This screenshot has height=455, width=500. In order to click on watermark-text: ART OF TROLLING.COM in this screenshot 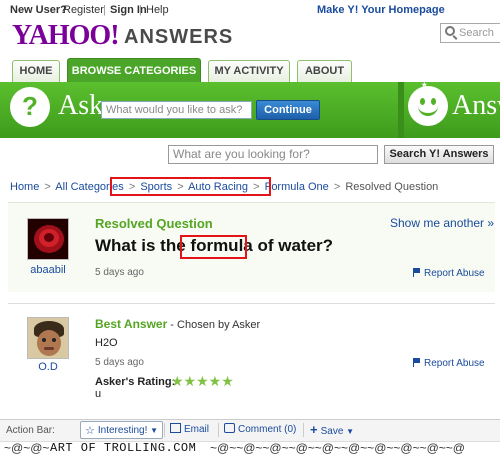, I will do `click(123, 448)`.